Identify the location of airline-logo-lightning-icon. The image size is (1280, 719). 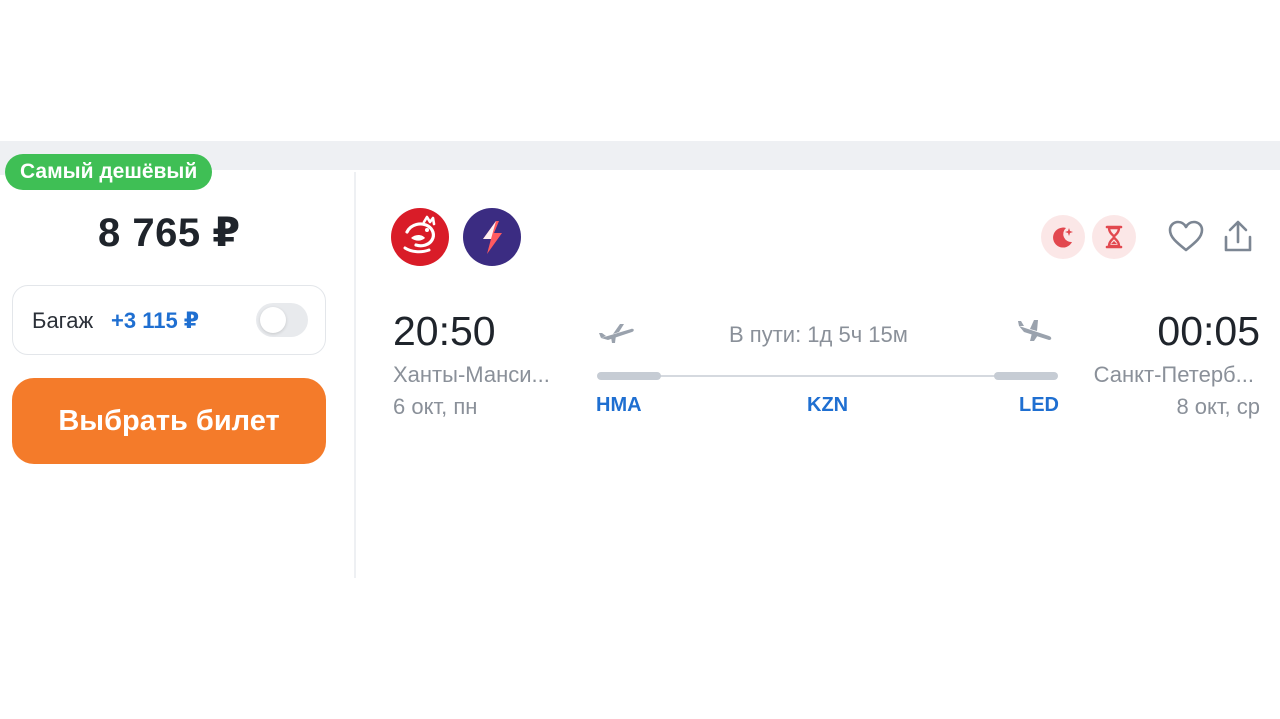
(492, 237).